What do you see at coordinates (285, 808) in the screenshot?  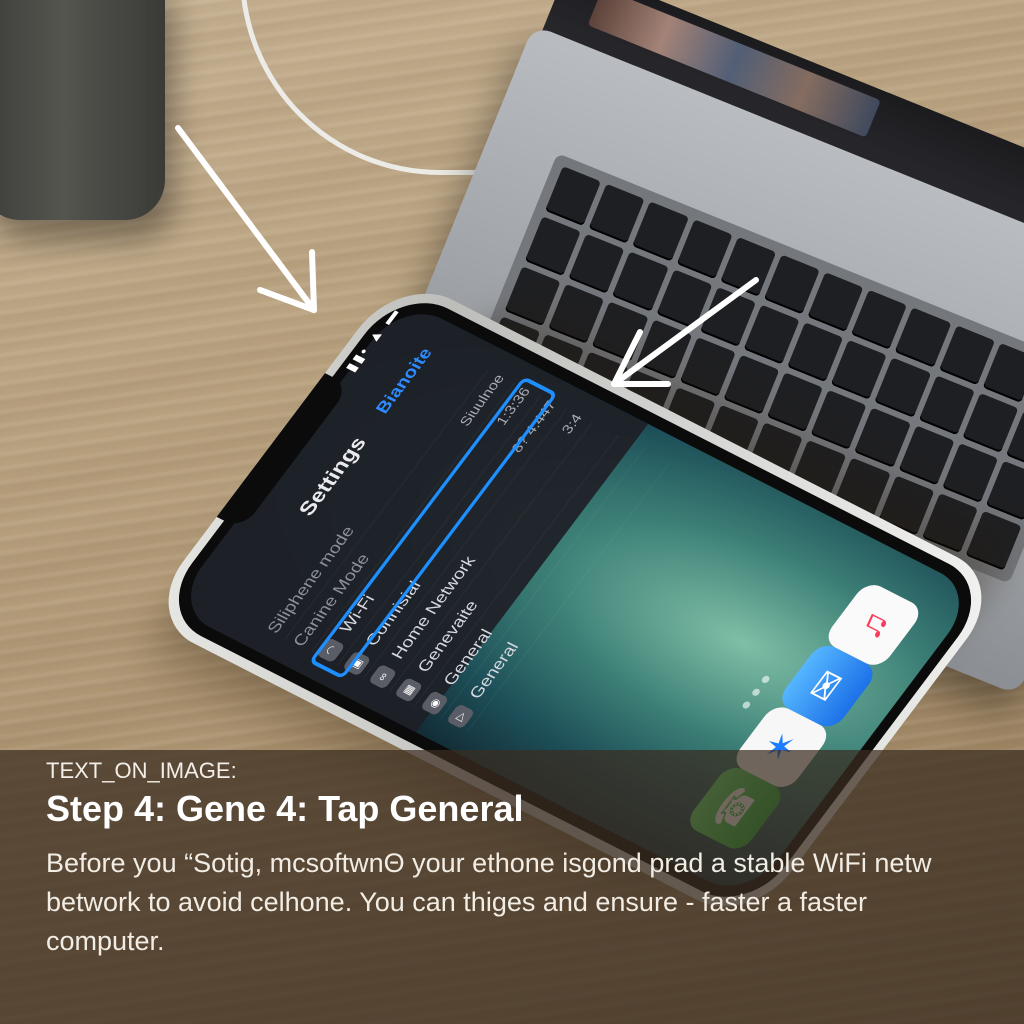 I see `caption-title: Step 4: Gene 4: Tap General` at bounding box center [285, 808].